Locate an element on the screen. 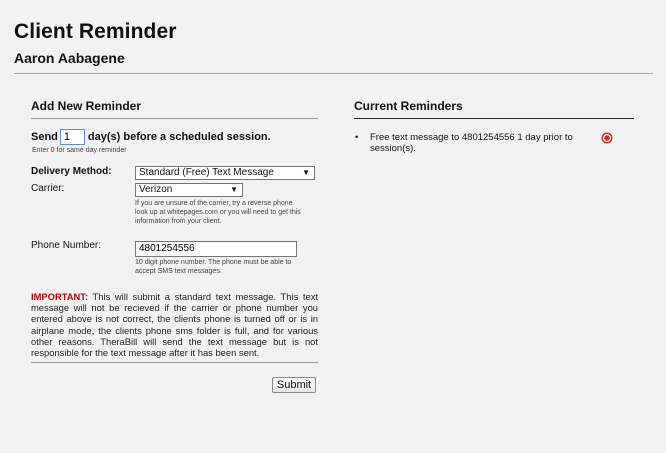 This screenshot has width=666, height=453. carrier-label: Carrier: is located at coordinates (48, 188).